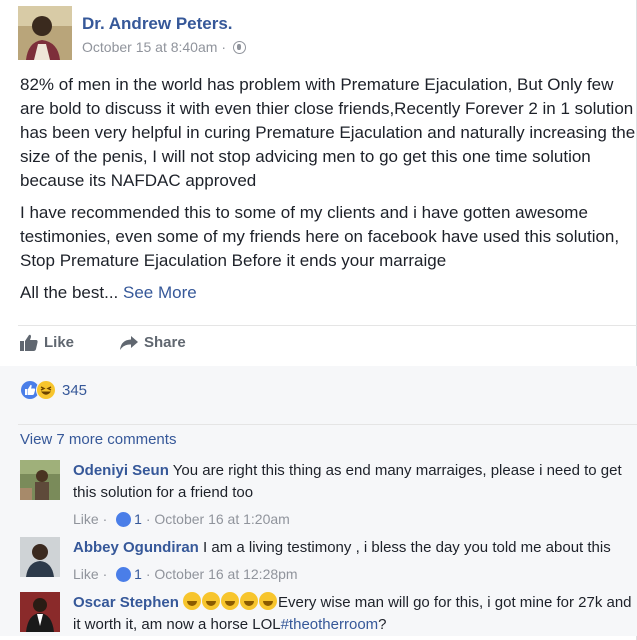 The height and width of the screenshot is (640, 637). Describe the element at coordinates (59, 342) in the screenshot. I see `like-label: Like` at that location.